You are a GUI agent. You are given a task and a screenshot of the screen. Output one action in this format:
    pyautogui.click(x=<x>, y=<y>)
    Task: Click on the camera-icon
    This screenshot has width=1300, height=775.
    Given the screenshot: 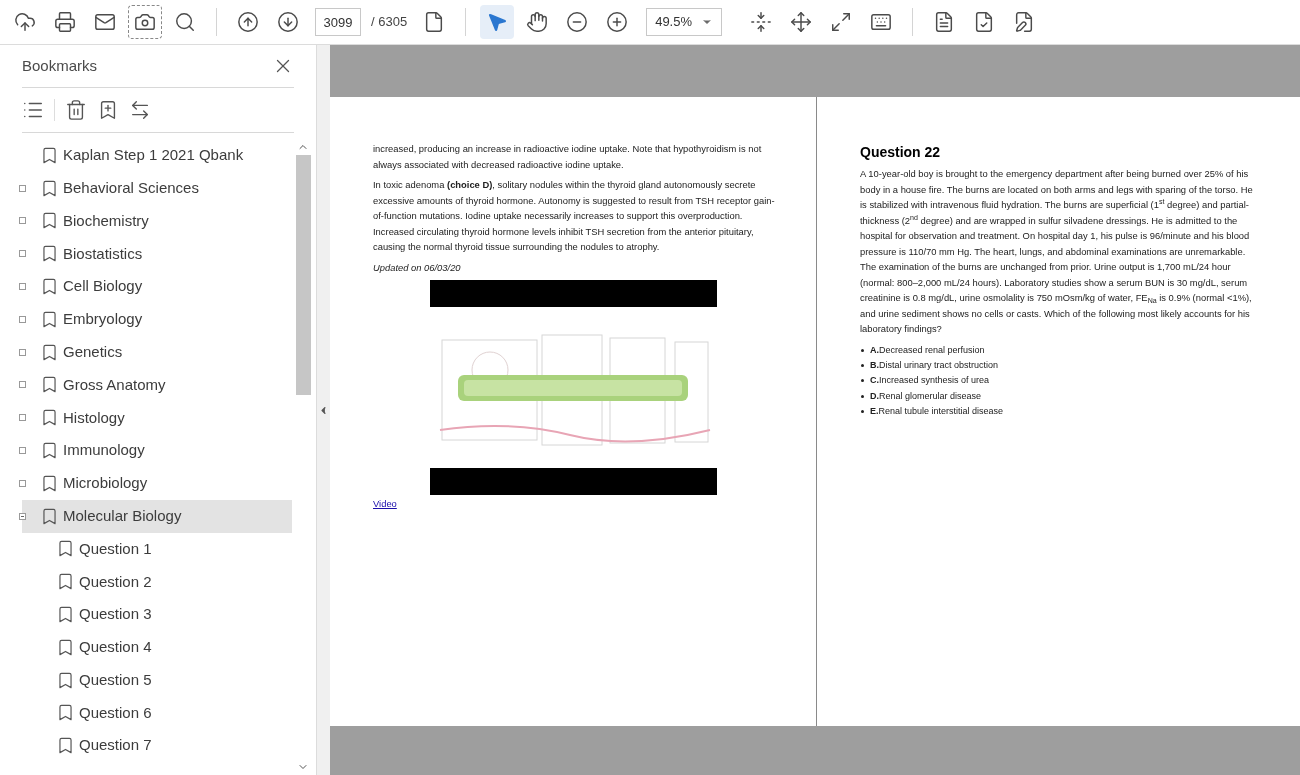 What is the action you would take?
    pyautogui.click(x=145, y=22)
    